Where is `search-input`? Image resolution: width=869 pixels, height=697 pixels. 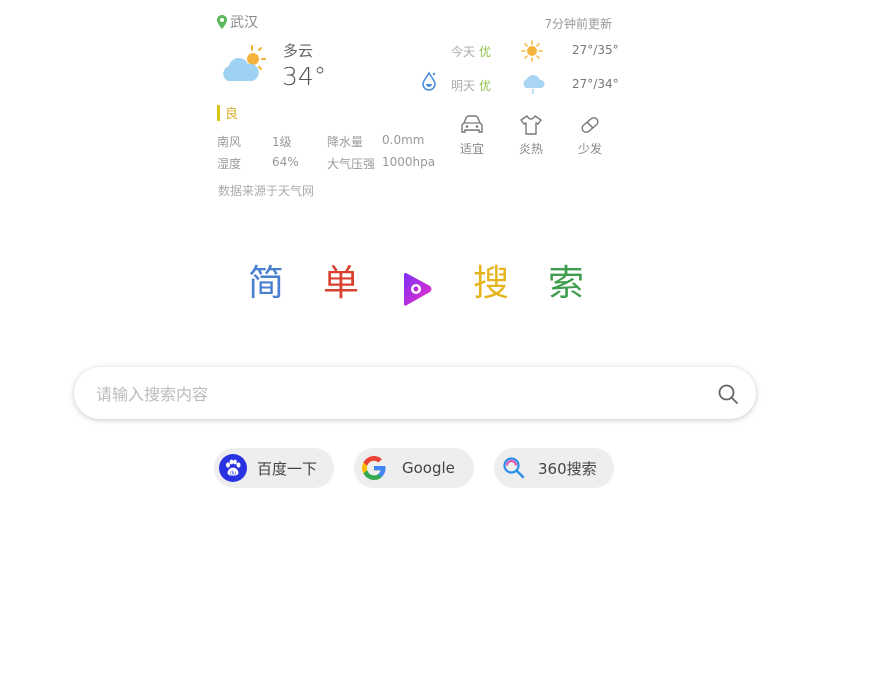 search-input is located at coordinates (396, 394).